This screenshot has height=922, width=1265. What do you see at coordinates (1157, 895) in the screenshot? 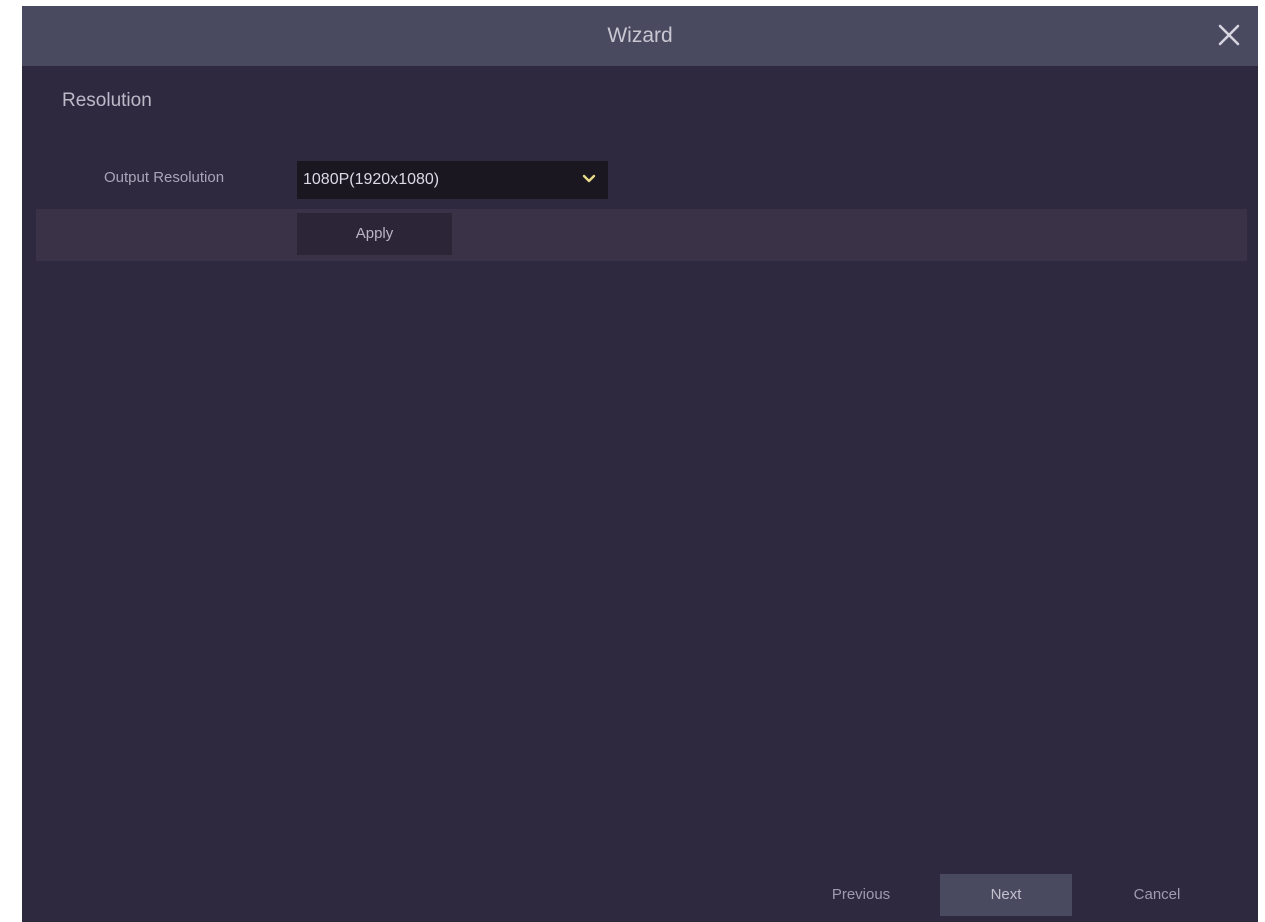
I see `cancel-button: Cancel` at bounding box center [1157, 895].